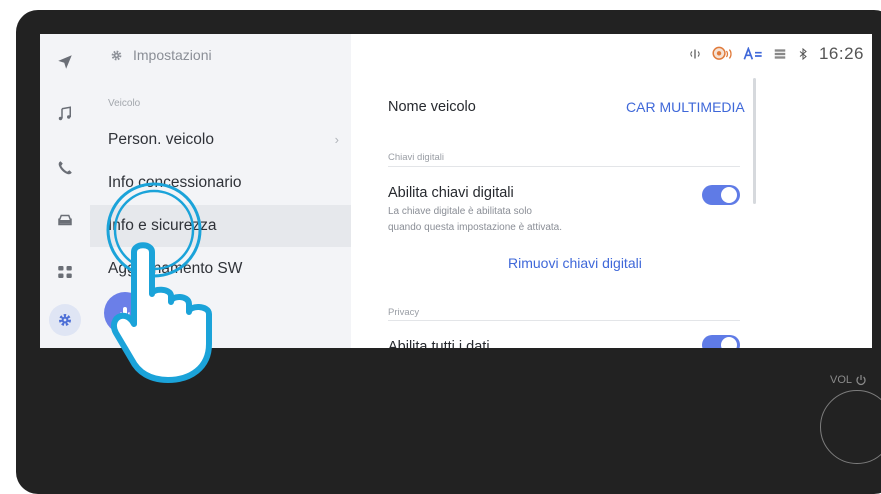  I want to click on microphone-icon, so click(125, 313).